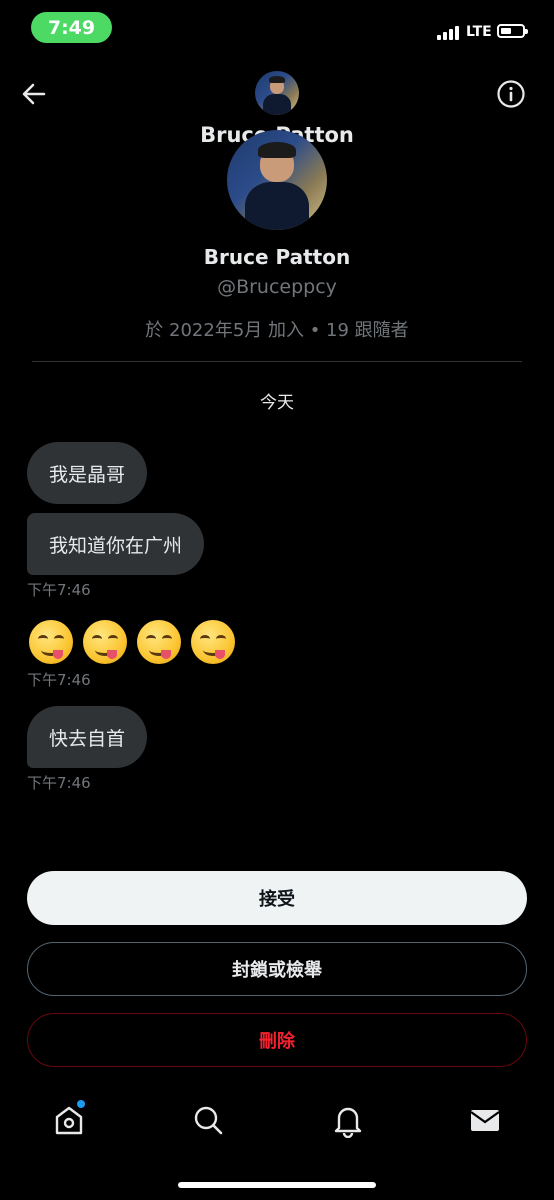  What do you see at coordinates (277, 361) in the screenshot?
I see `divider` at bounding box center [277, 361].